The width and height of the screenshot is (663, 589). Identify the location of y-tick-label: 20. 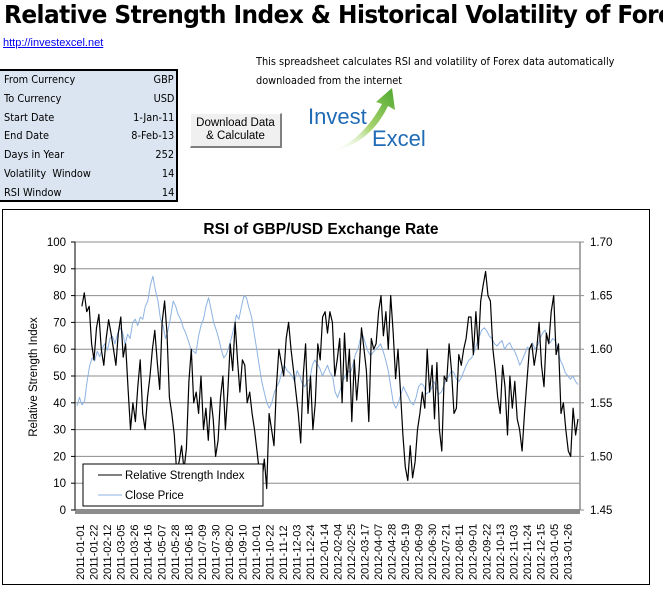
(59, 457).